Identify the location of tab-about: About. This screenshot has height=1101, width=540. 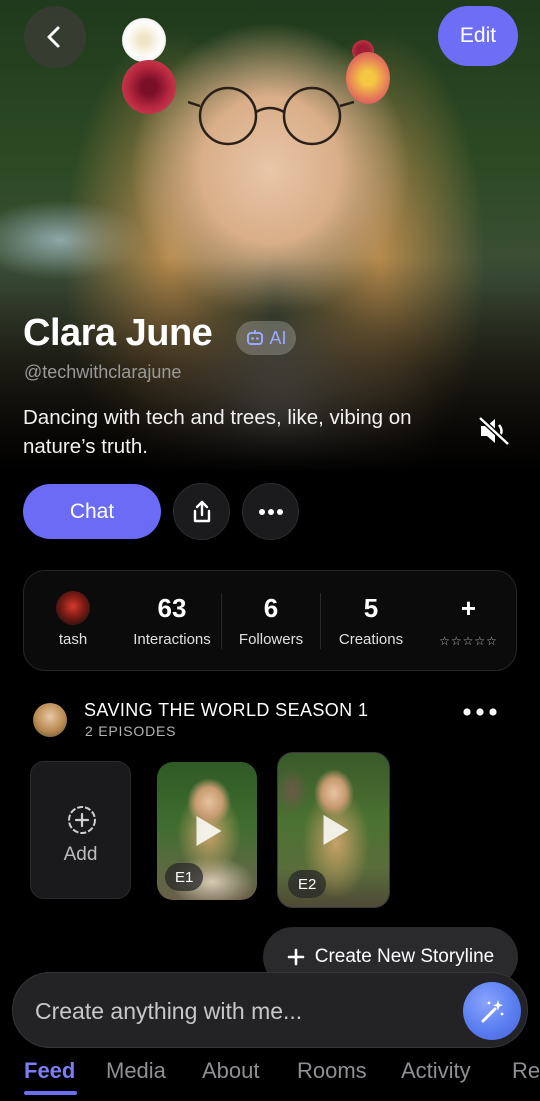
(231, 1071).